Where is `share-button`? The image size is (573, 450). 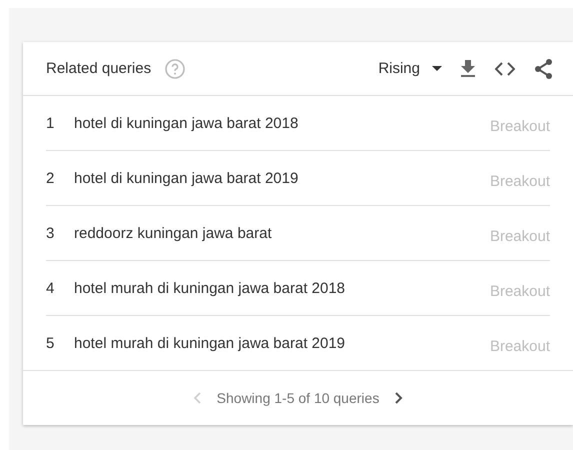 share-button is located at coordinates (543, 68).